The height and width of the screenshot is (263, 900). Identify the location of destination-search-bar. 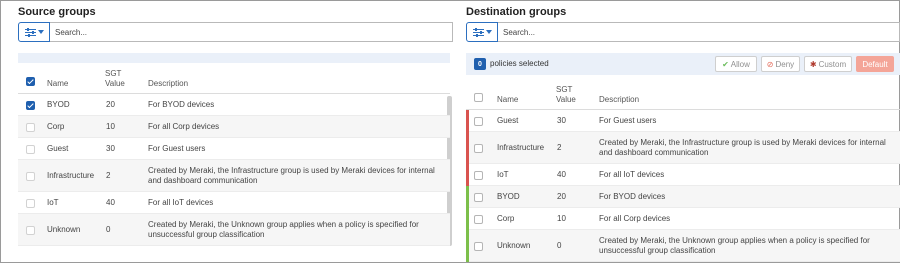
(683, 32).